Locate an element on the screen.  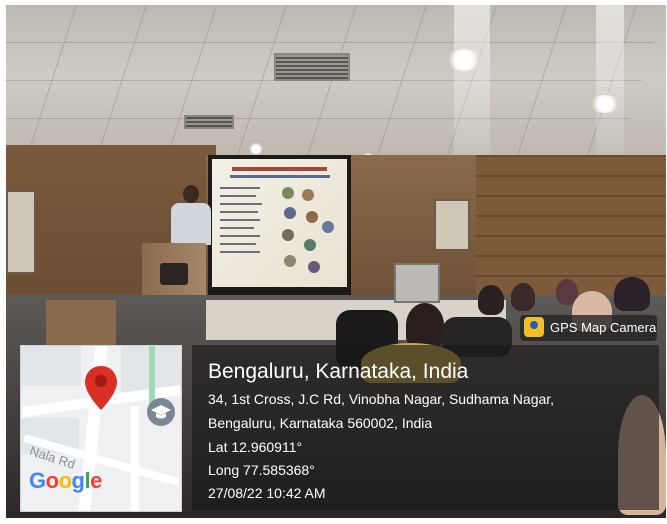
podium-logo is located at coordinates (174, 274).